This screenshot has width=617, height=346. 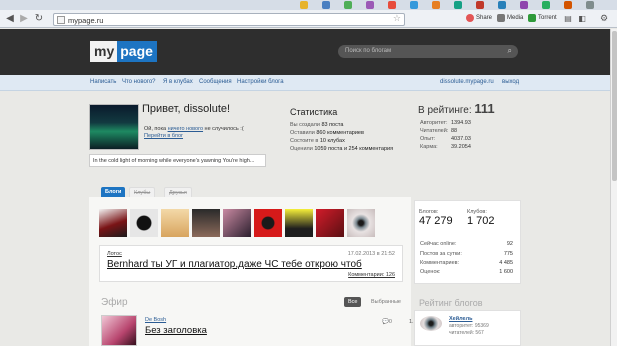 What do you see at coordinates (466, 333) in the screenshot?
I see `top-blog-readers: читателей: 567` at bounding box center [466, 333].